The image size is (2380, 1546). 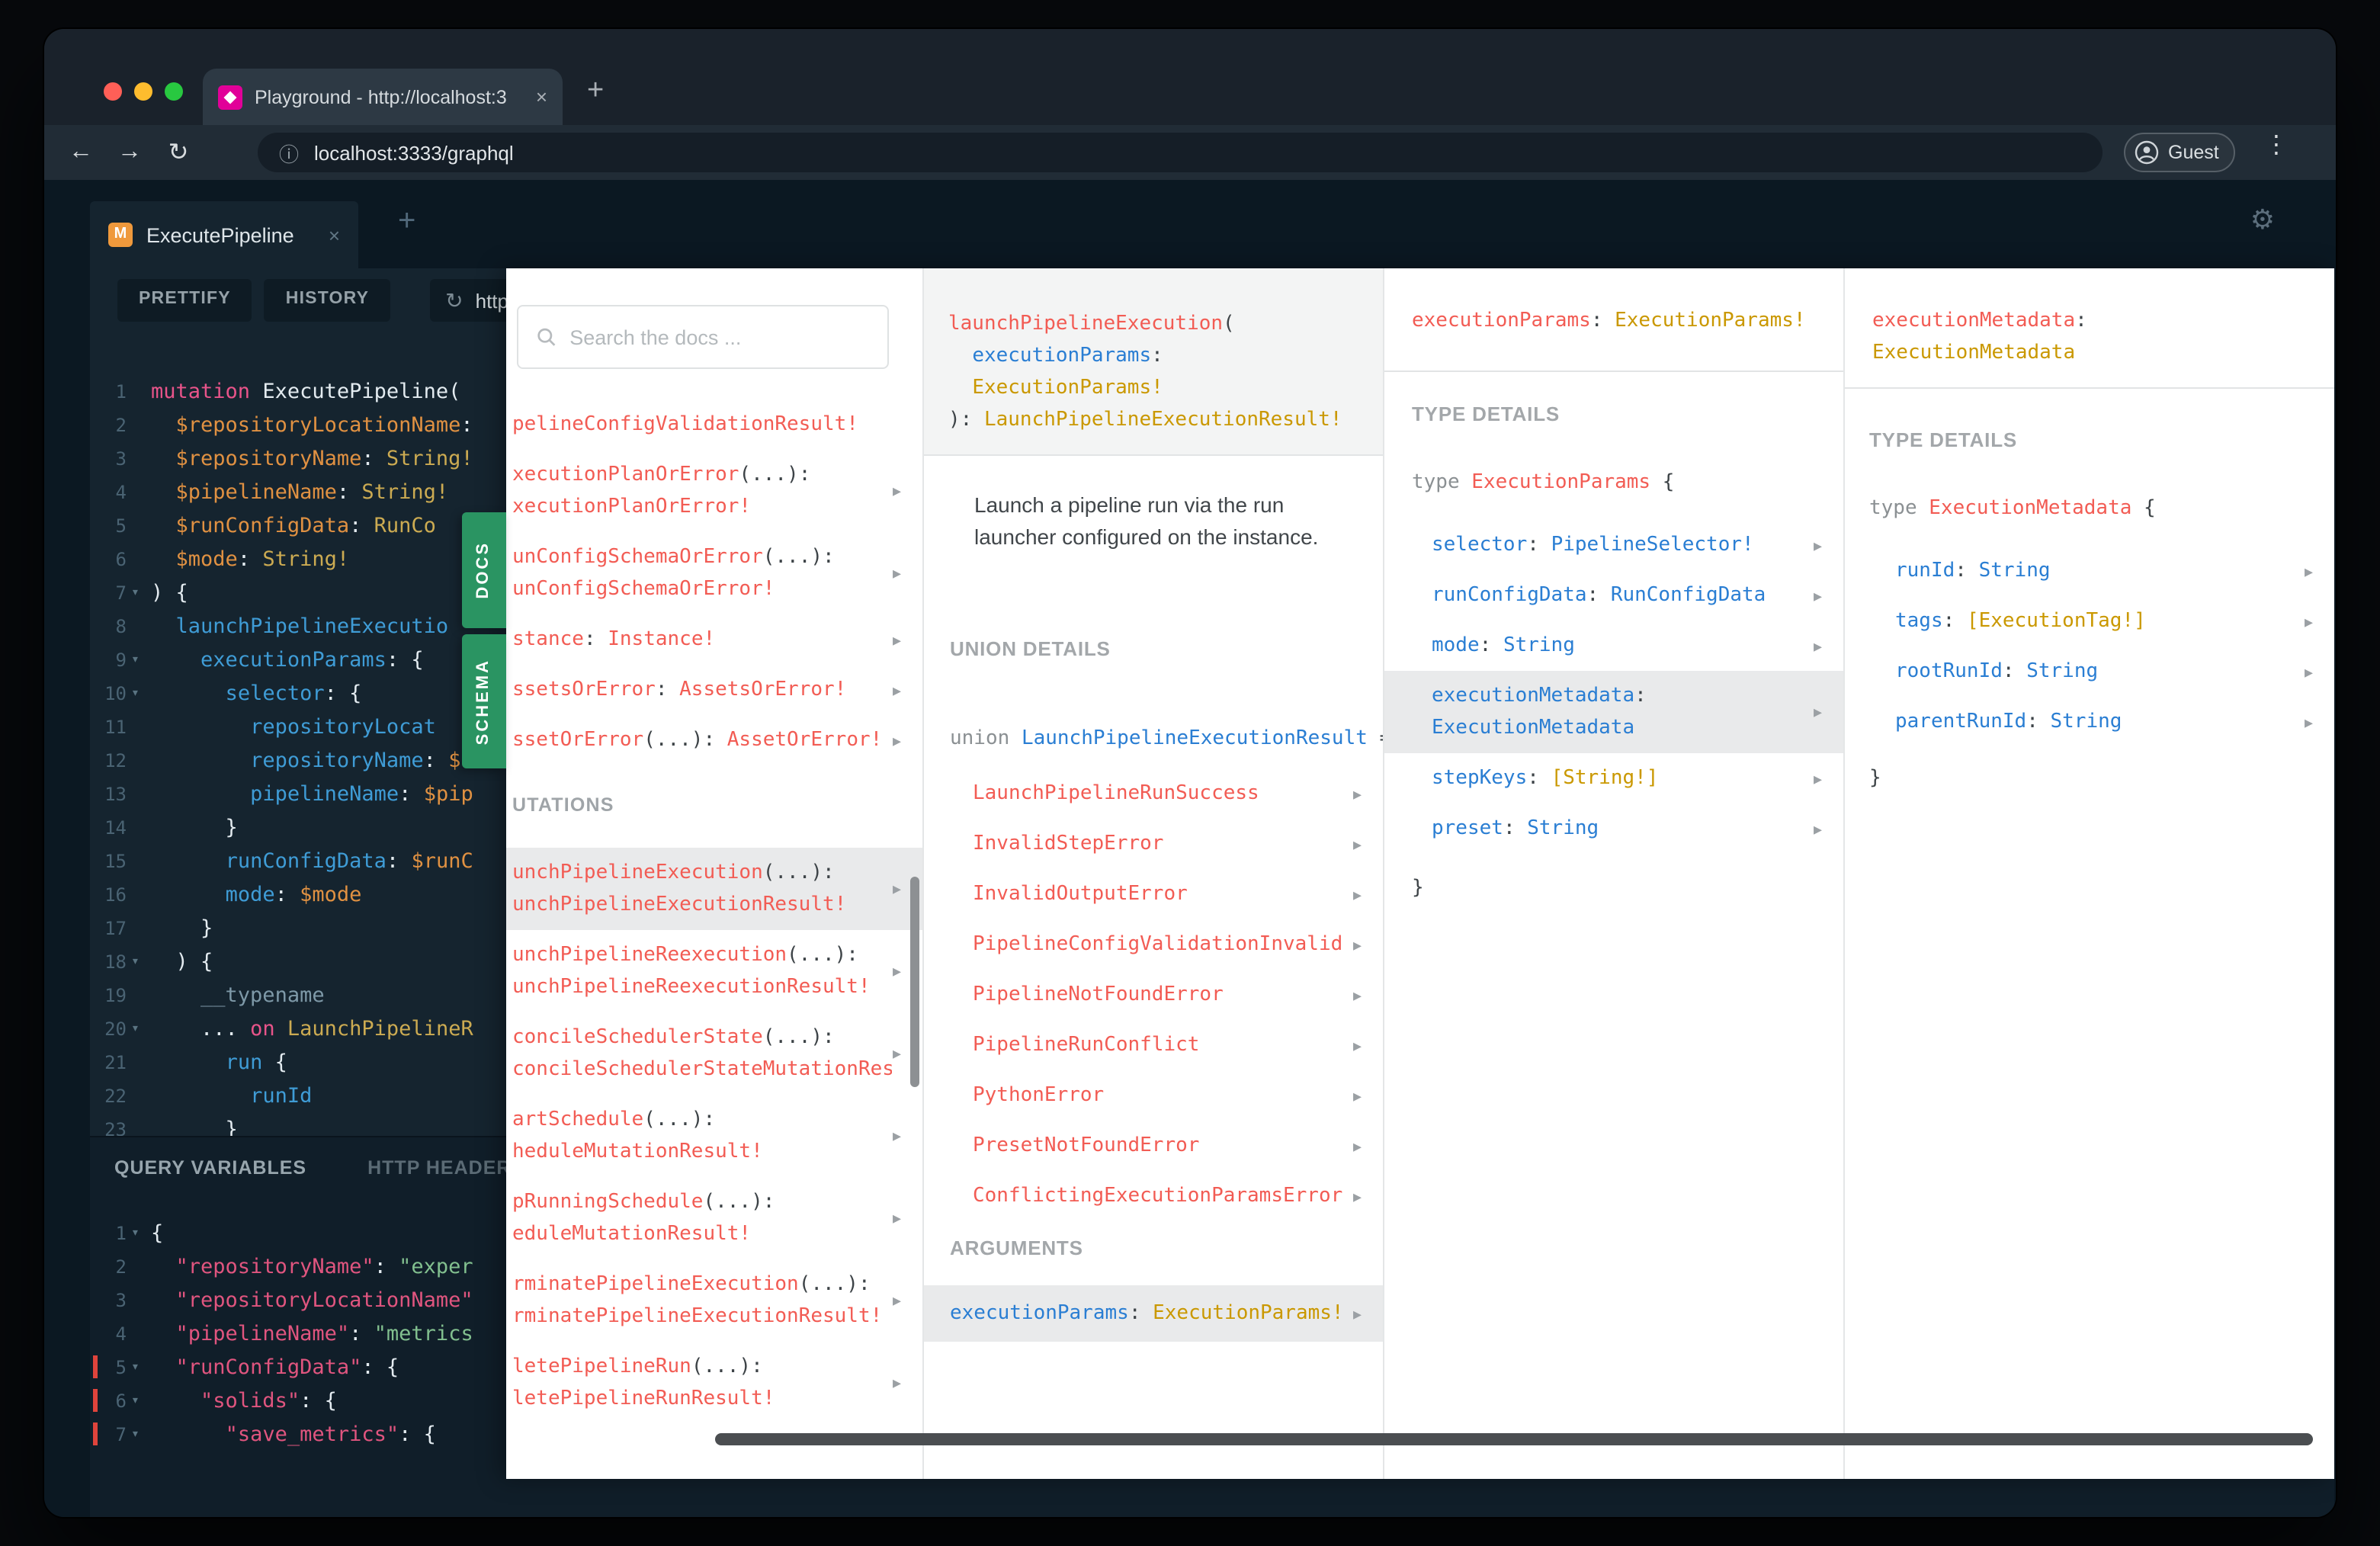 What do you see at coordinates (2089, 722) in the screenshot?
I see `type-field-row: parentRunId: String ▸` at bounding box center [2089, 722].